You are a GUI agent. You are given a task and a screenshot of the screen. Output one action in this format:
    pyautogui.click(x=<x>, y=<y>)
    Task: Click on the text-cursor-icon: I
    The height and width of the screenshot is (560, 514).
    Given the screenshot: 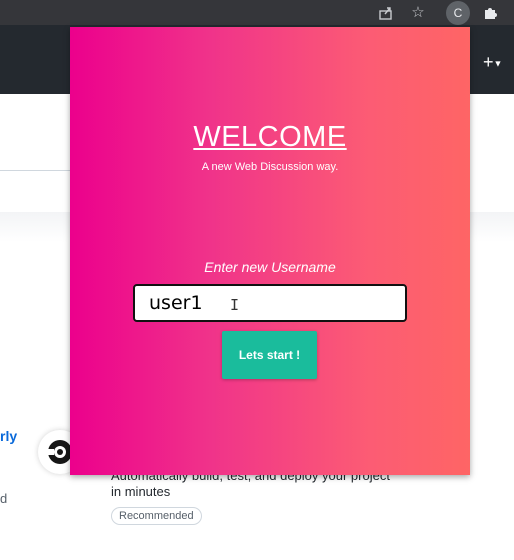 What is the action you would take?
    pyautogui.click(x=235, y=305)
    